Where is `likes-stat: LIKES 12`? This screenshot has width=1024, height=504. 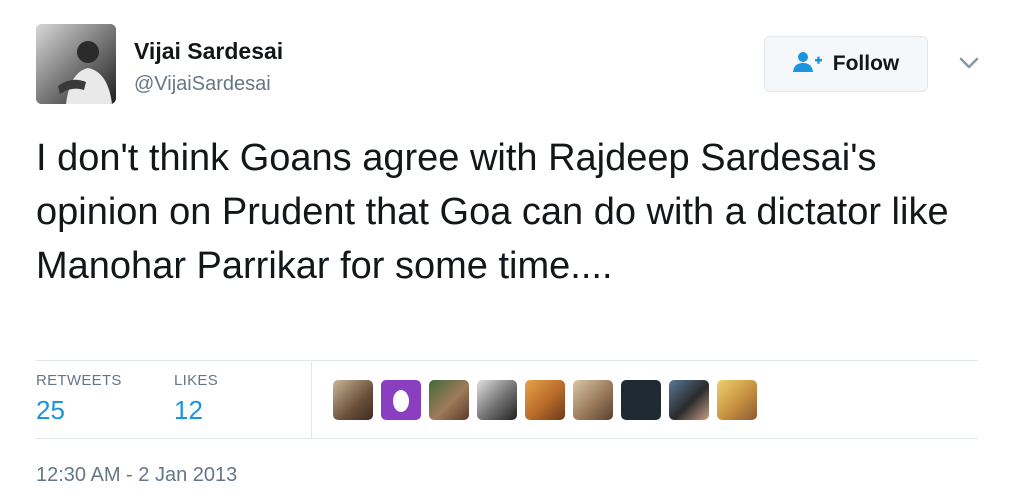
likes-stat: LIKES 12 is located at coordinates (196, 399).